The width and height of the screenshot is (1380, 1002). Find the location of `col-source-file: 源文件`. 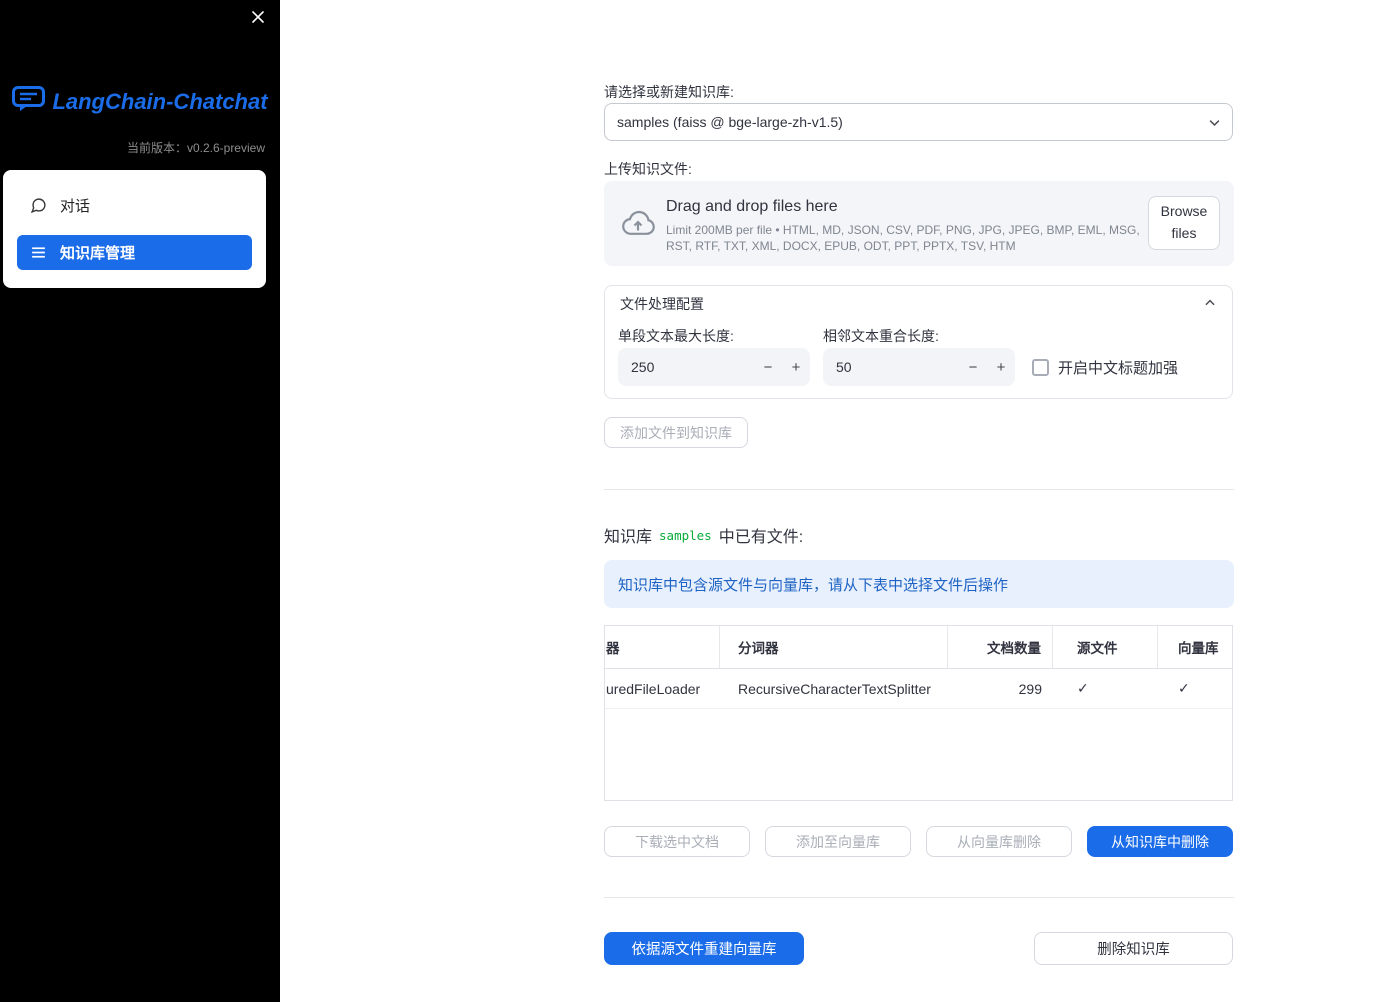

col-source-file: 源文件 is located at coordinates (1105, 647).